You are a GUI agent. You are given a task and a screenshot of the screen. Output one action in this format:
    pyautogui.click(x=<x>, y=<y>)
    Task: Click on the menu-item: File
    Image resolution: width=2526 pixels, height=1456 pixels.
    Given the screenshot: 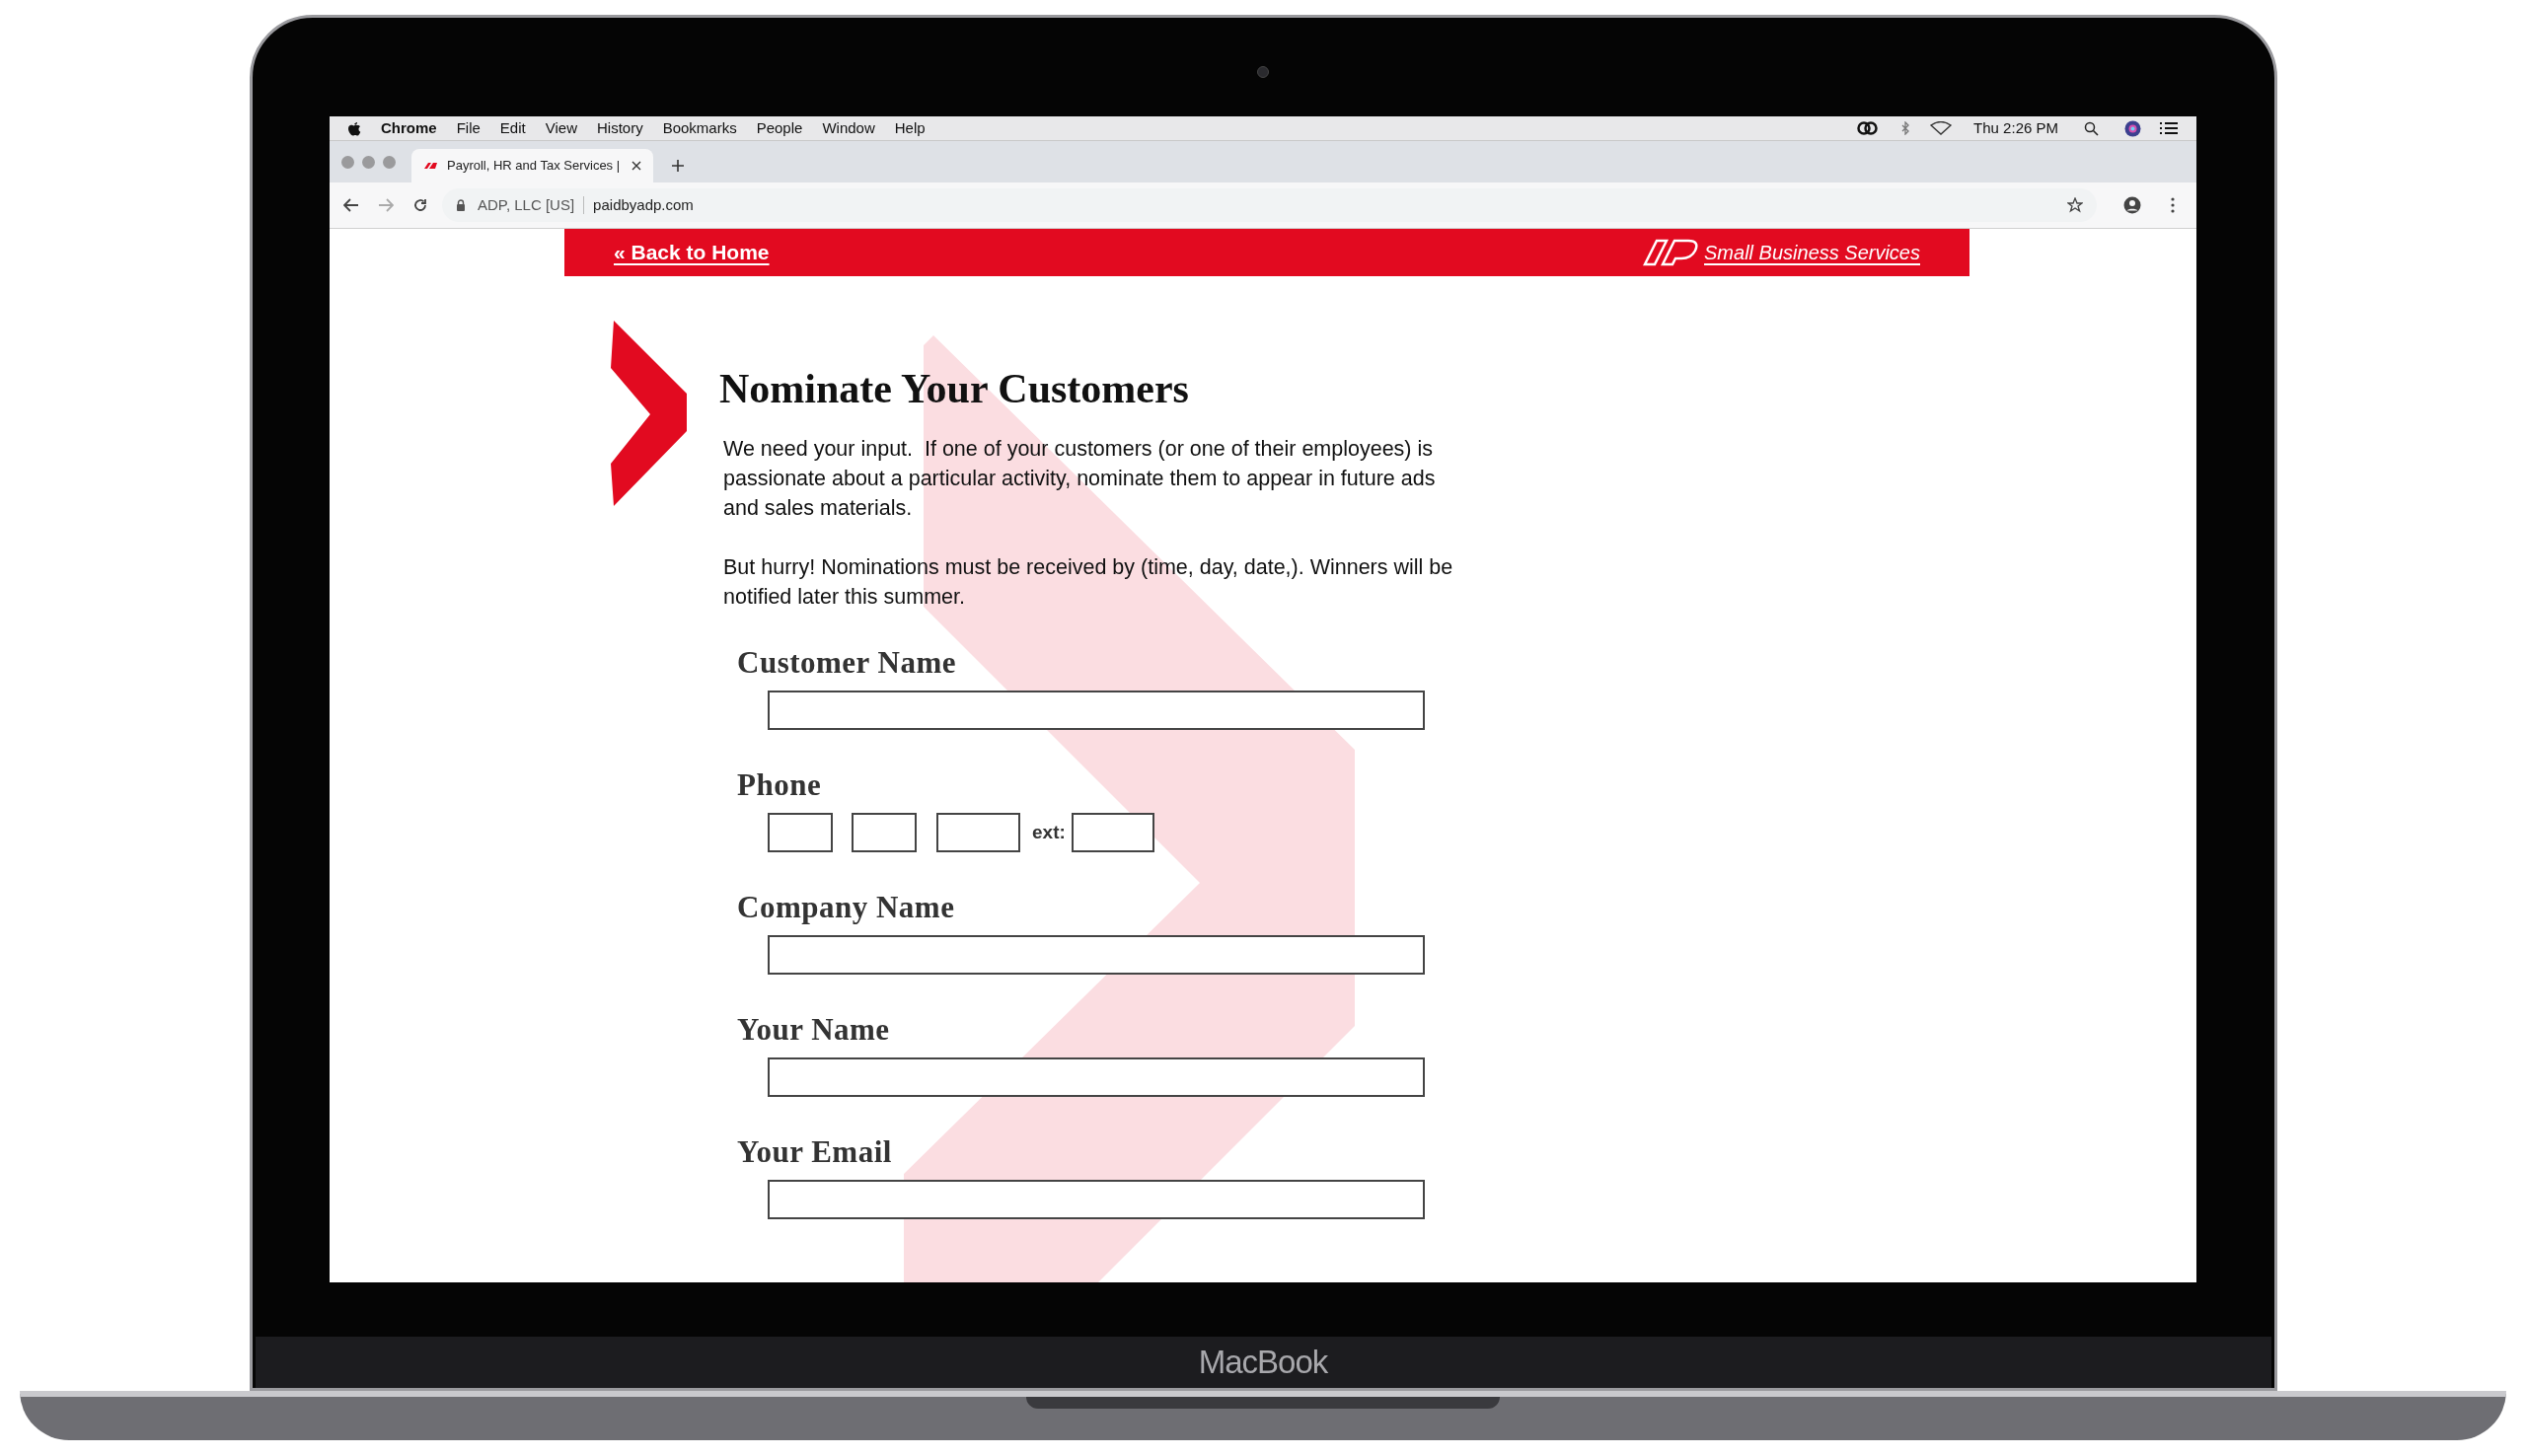 What is the action you would take?
    pyautogui.click(x=468, y=128)
    